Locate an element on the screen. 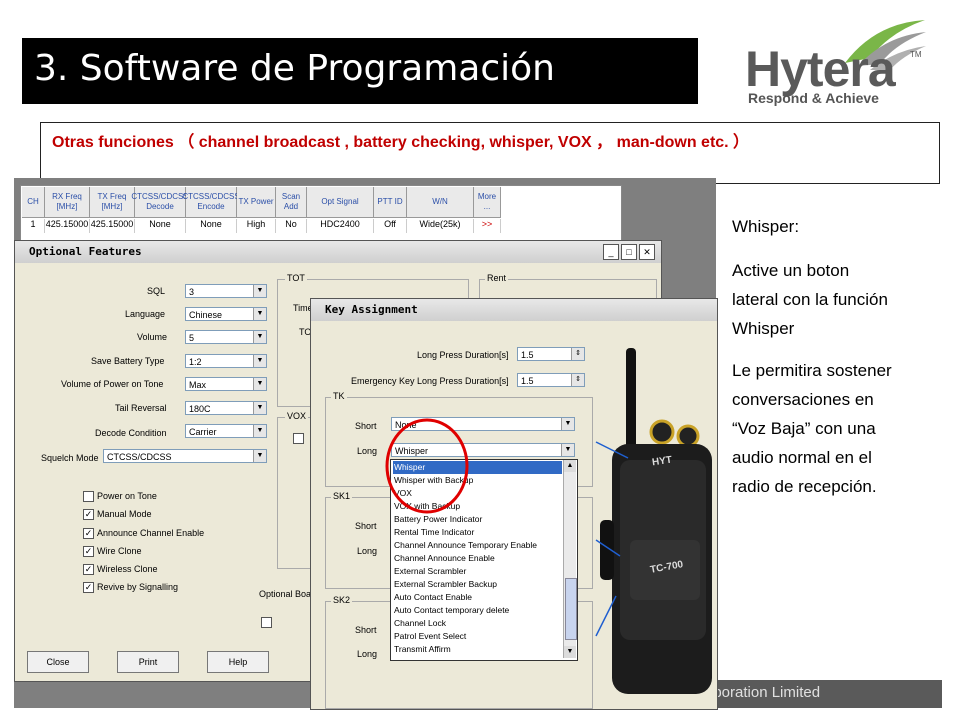 The image size is (960, 720). volume-select: 5 ▼ is located at coordinates (226, 337).